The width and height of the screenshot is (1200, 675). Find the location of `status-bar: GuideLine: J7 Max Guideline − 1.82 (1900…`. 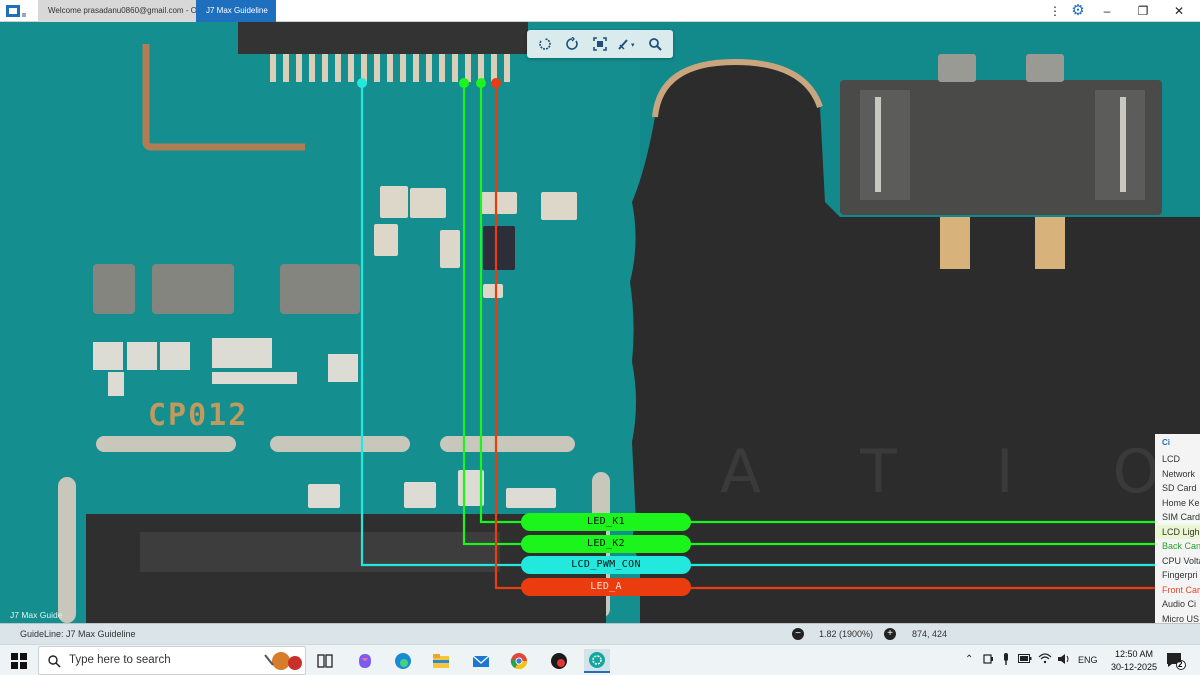

status-bar: GuideLine: J7 Max Guideline − 1.82 (1900… is located at coordinates (600, 633).